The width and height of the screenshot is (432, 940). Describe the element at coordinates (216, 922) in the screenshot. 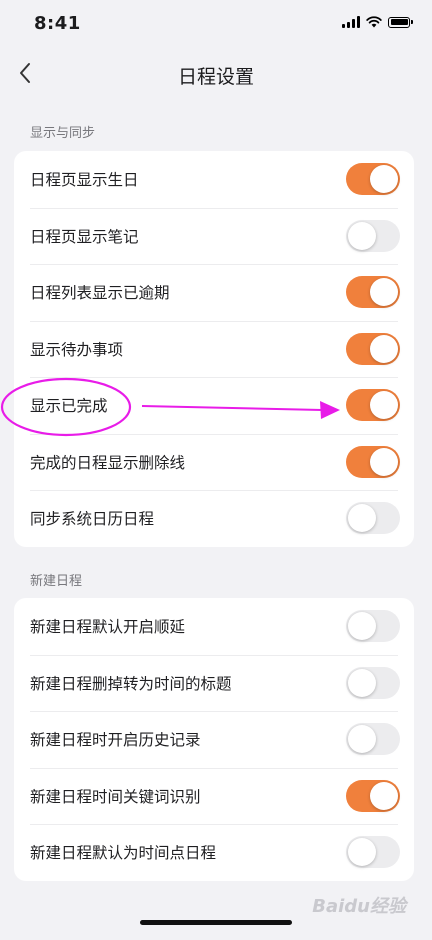

I see `home-indicator` at that location.